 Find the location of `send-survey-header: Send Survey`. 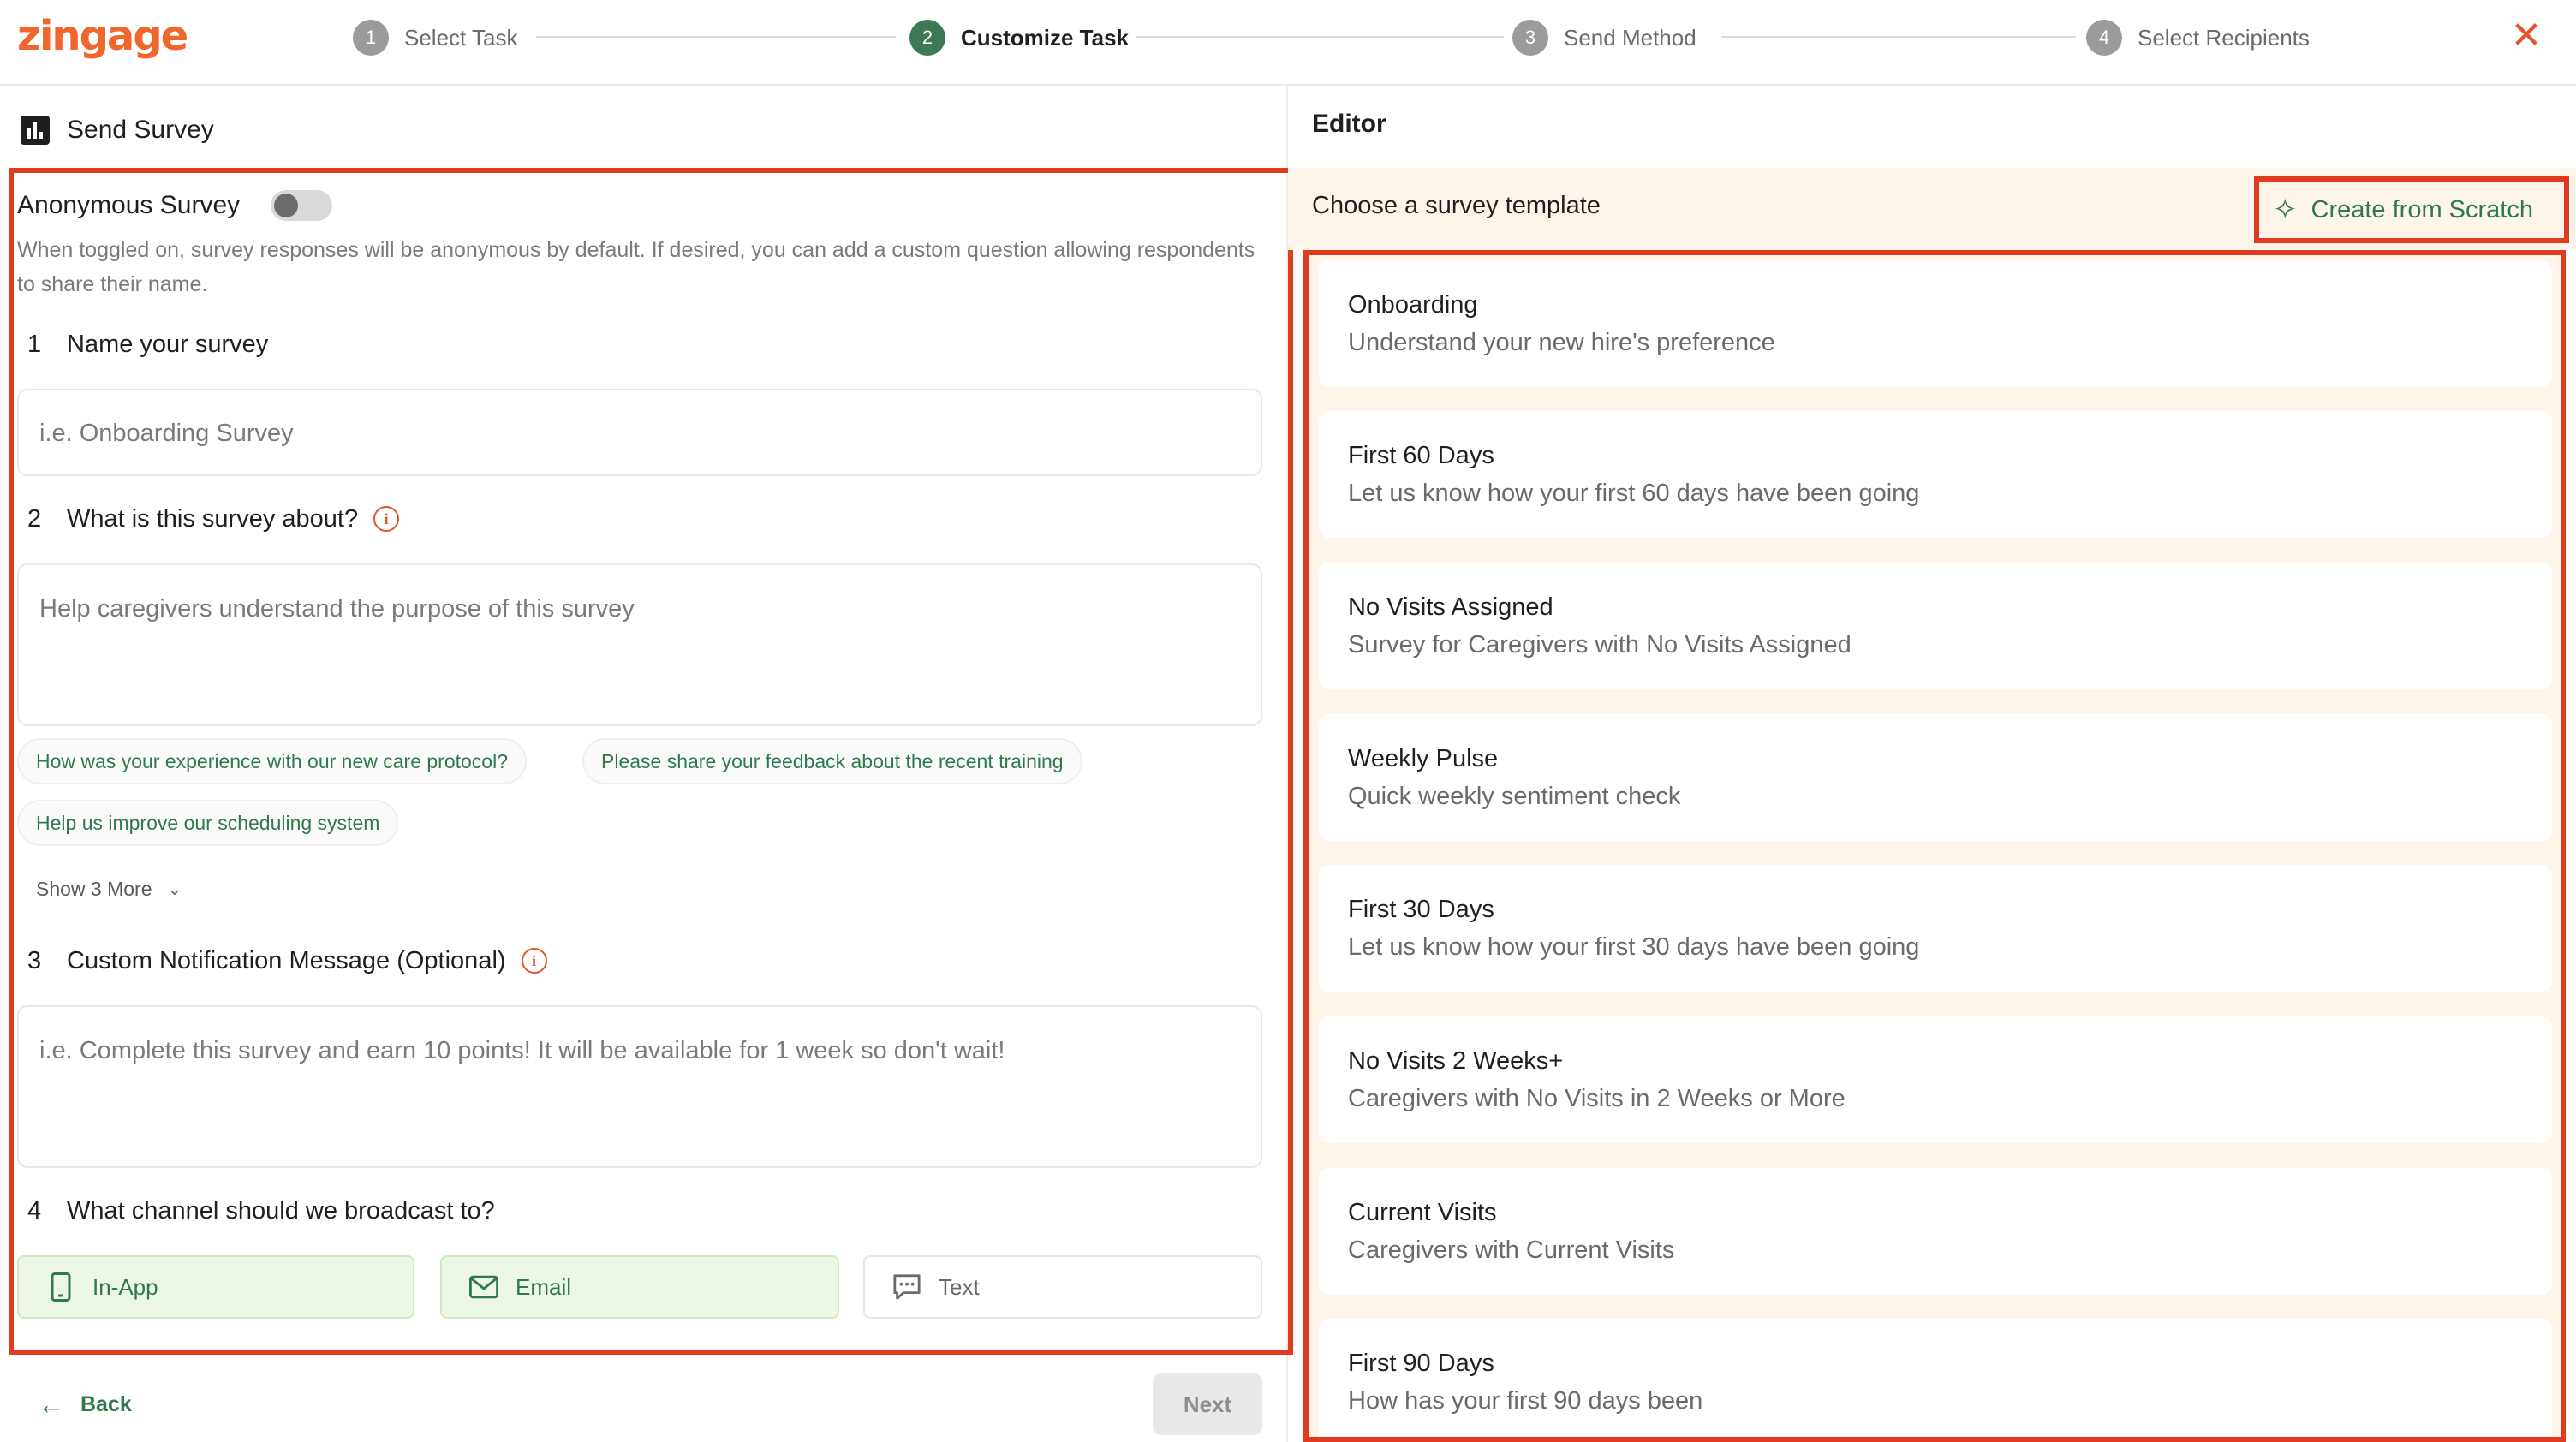

send-survey-header: Send Survey is located at coordinates (117, 130).